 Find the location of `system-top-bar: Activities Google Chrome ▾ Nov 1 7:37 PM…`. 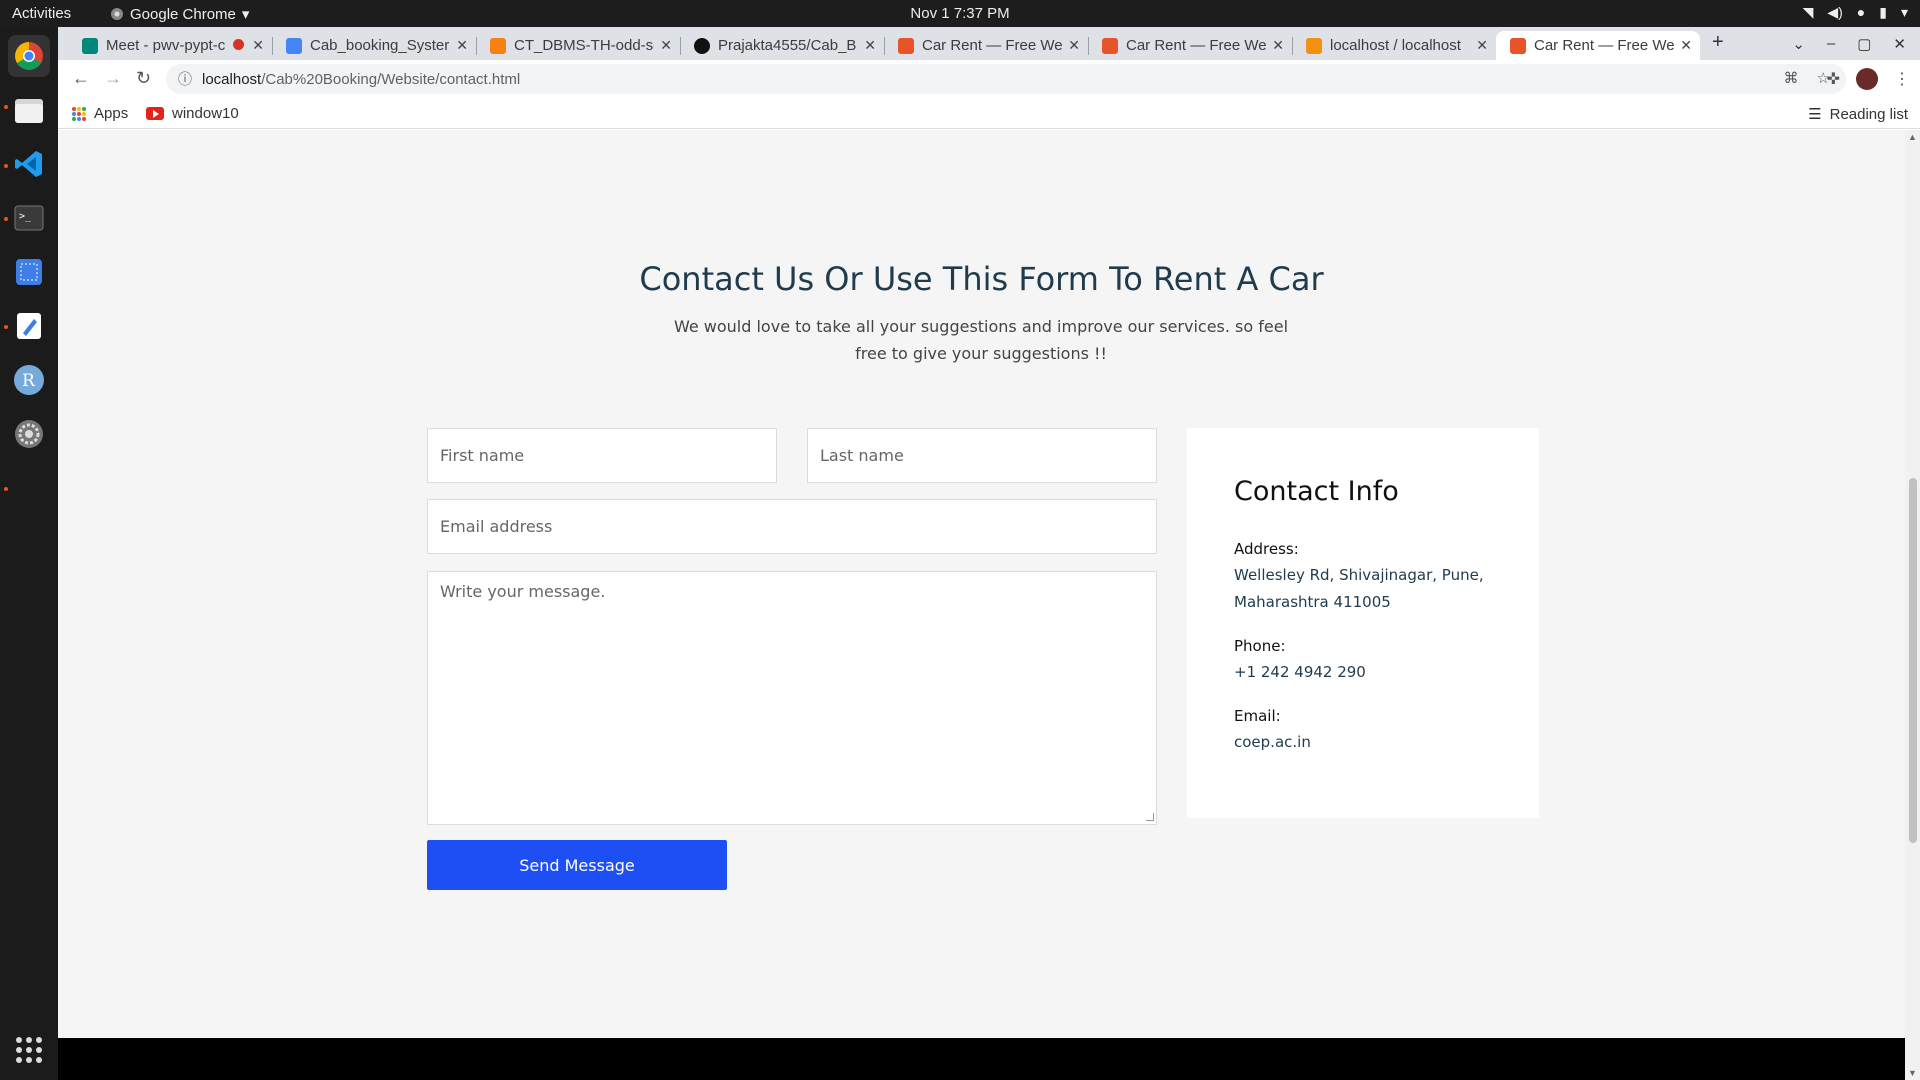

system-top-bar: Activities Google Chrome ▾ Nov 1 7:37 PM… is located at coordinates (960, 13).